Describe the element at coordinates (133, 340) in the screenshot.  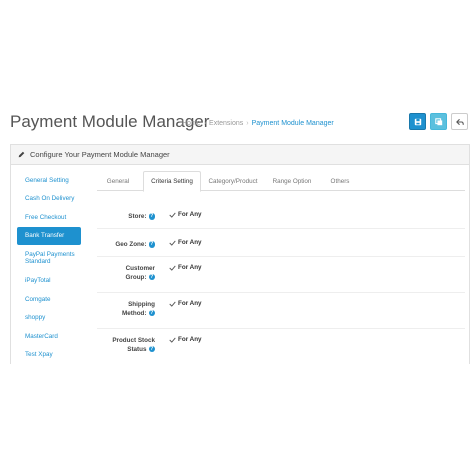
I see `criteria-label-text: Product Stock` at that location.